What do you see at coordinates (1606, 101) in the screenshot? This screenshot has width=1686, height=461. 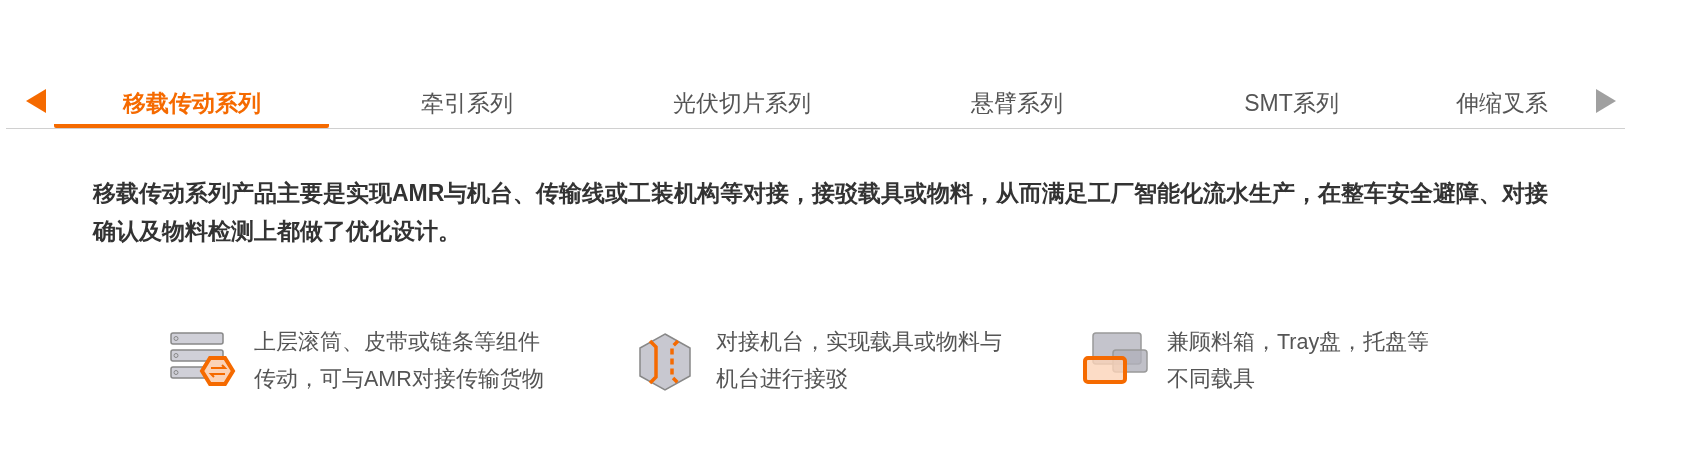 I see `right-arrow-icon` at bounding box center [1606, 101].